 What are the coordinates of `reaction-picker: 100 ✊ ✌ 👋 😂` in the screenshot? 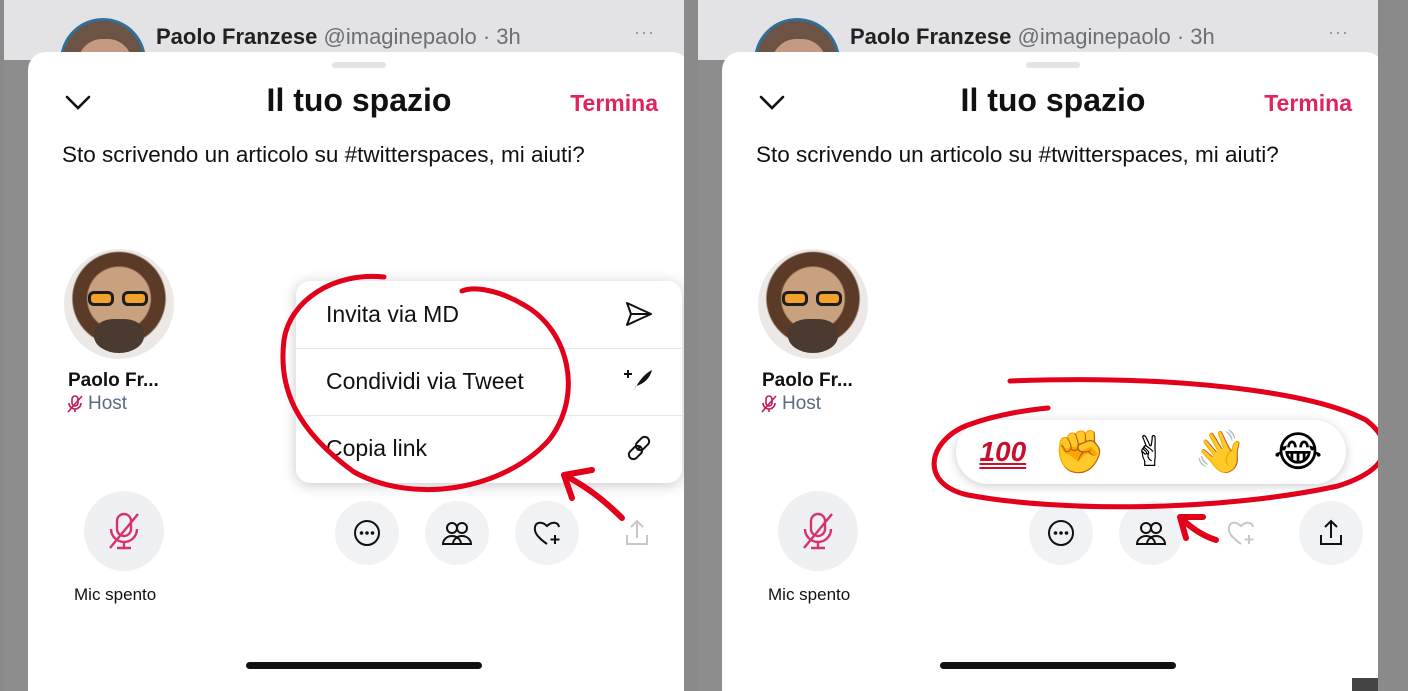 It's located at (1151, 452).